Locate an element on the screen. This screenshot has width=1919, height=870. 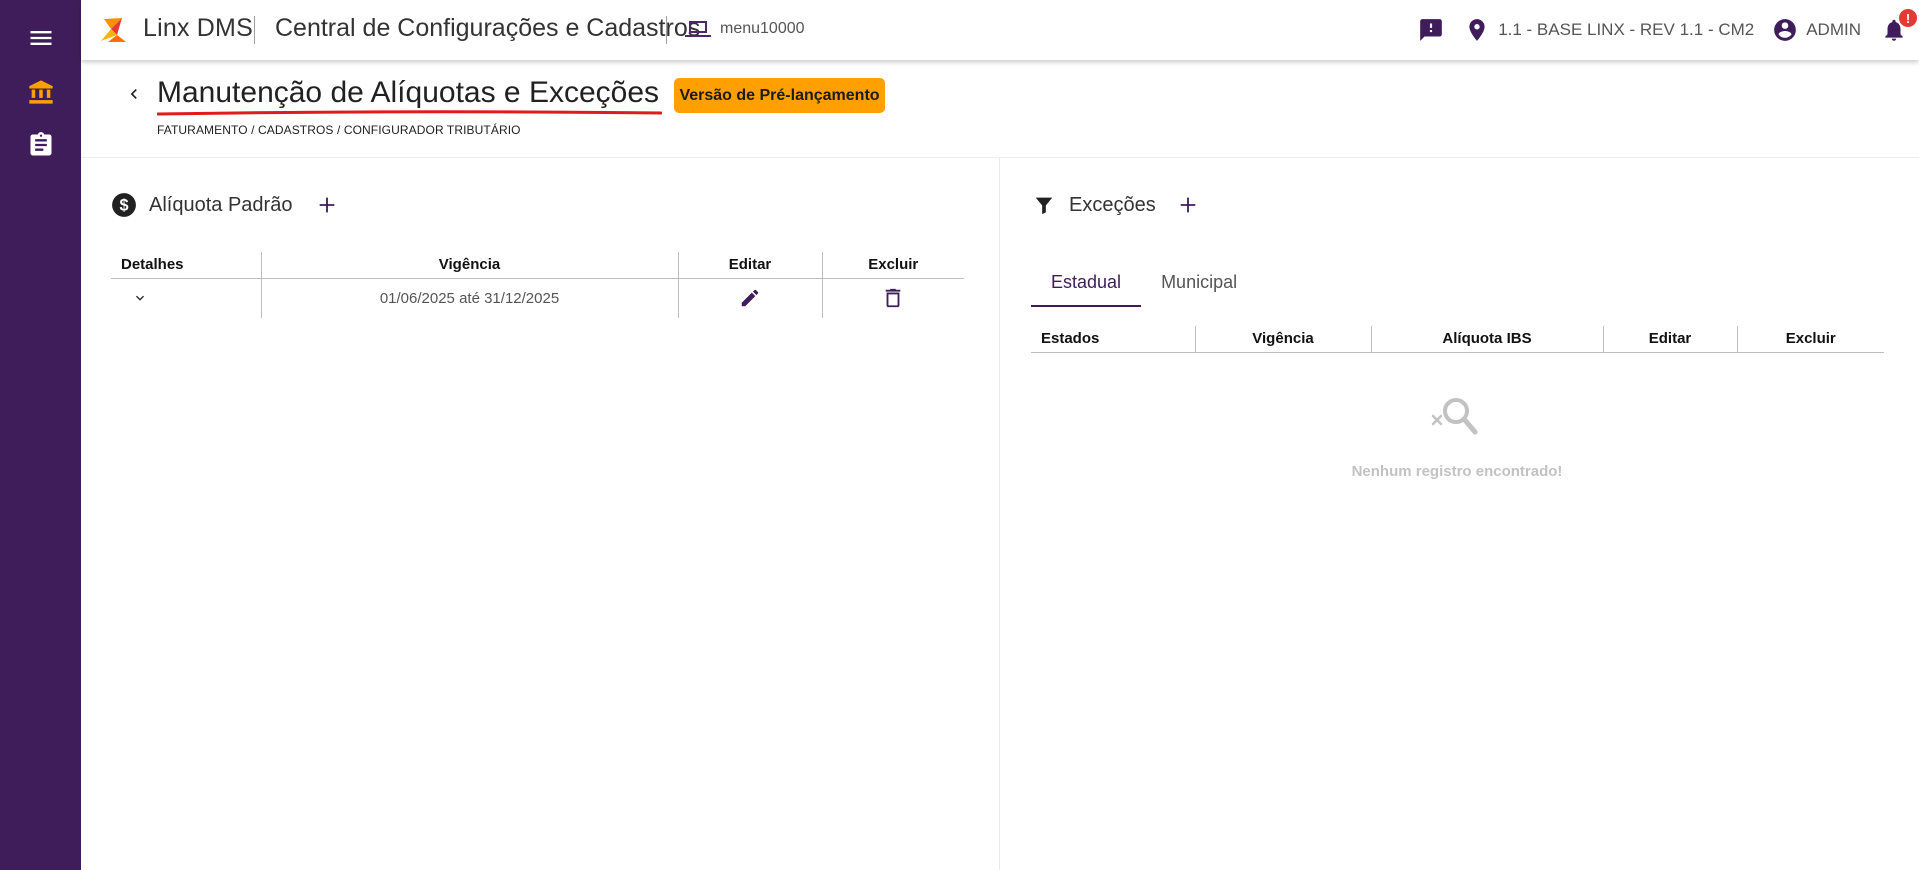
panel-divider is located at coordinates (999, 514).